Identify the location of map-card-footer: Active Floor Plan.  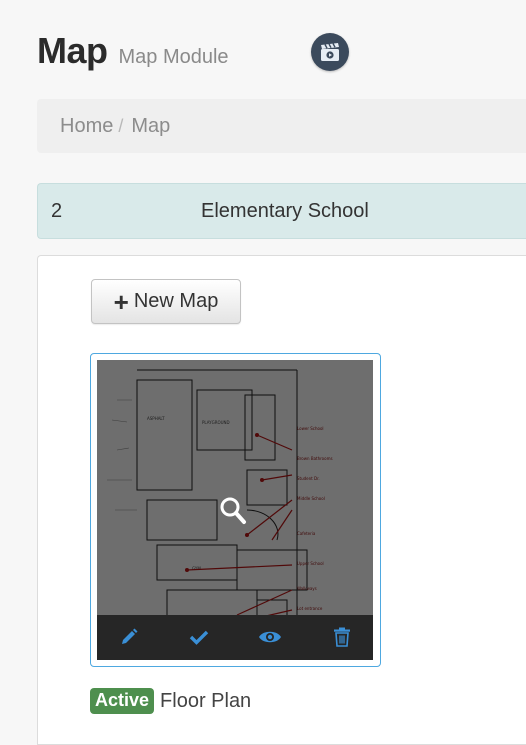
(170, 701).